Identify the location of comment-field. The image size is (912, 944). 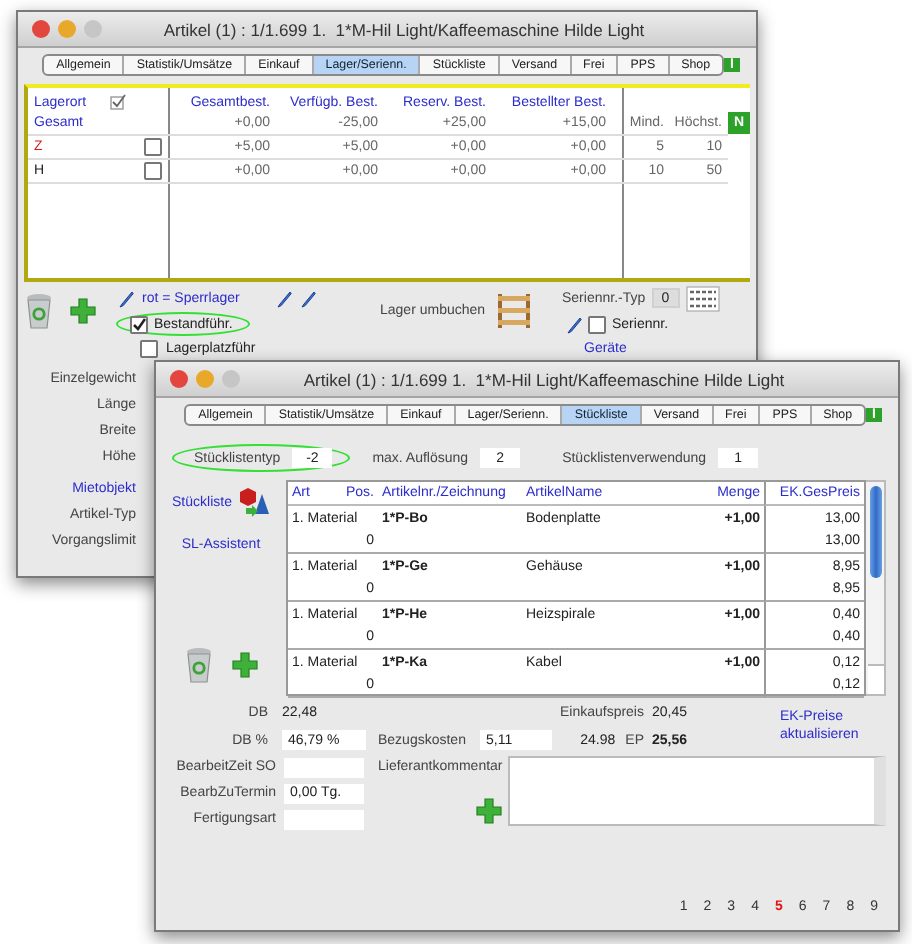
(697, 791).